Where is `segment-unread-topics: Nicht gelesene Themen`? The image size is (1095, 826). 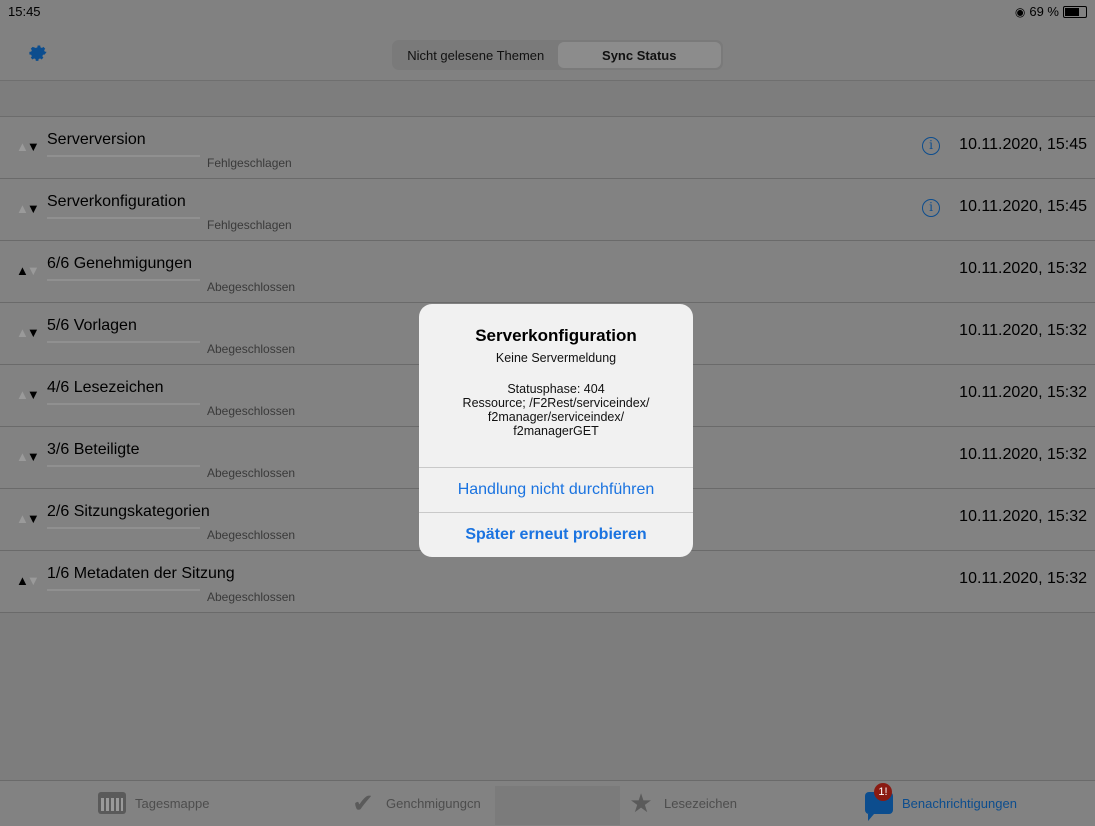 segment-unread-topics: Nicht gelesene Themen is located at coordinates (476, 55).